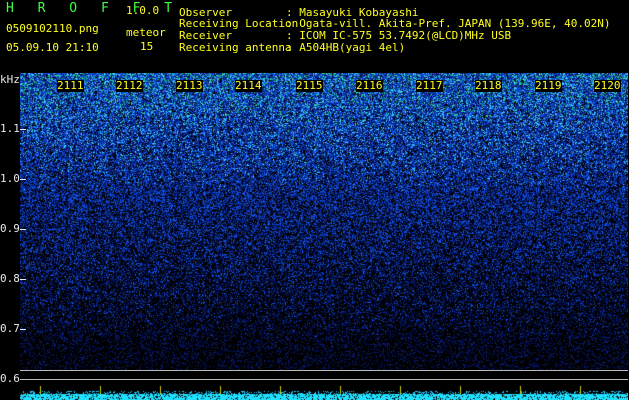 Image resolution: width=629 pixels, height=400 pixels. I want to click on x-tick-label: 2120, so click(607, 85).